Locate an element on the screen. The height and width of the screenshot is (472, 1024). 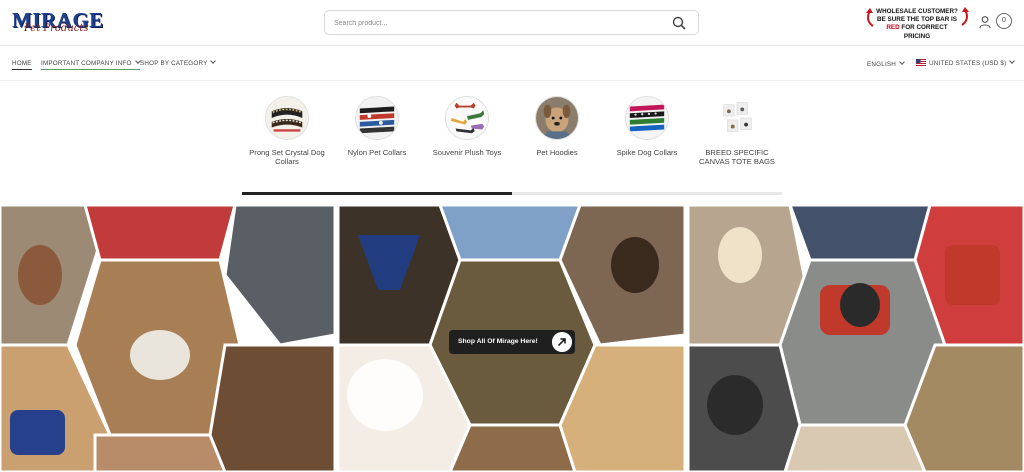
search-input is located at coordinates (499, 23).